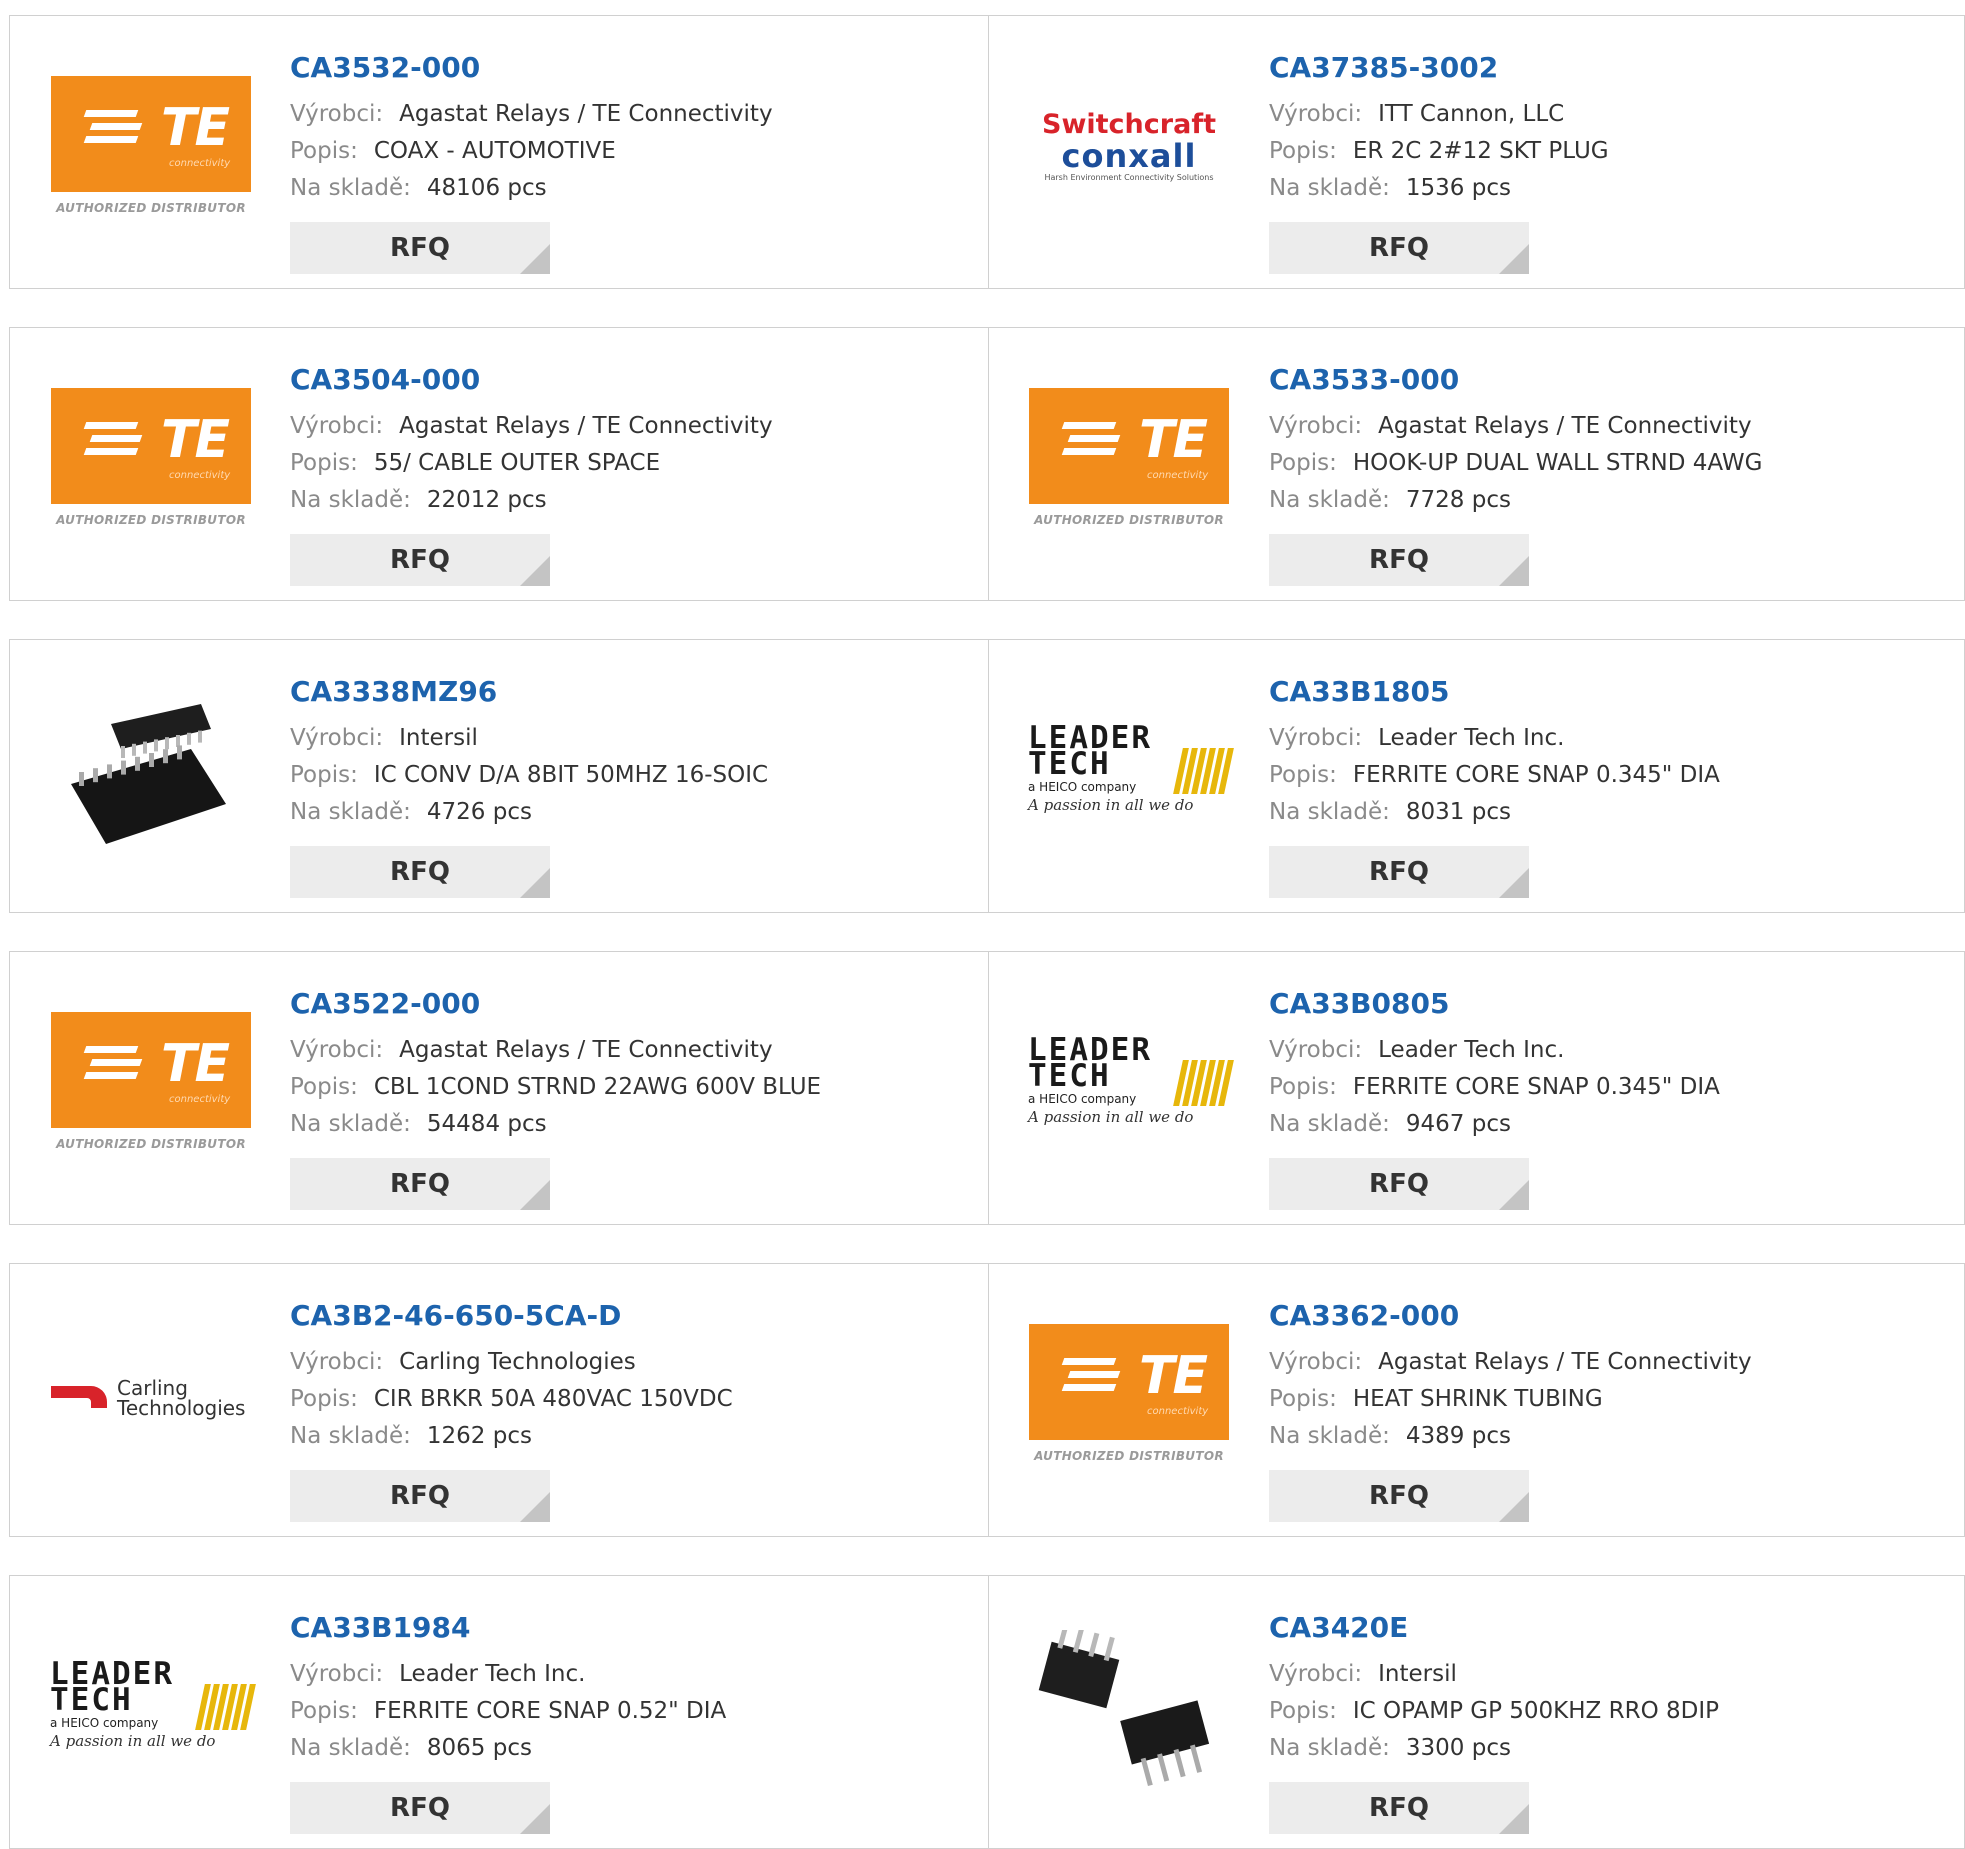  Describe the element at coordinates (1129, 124) in the screenshot. I see `switchcraft-logo-text: Switchcraft` at that location.